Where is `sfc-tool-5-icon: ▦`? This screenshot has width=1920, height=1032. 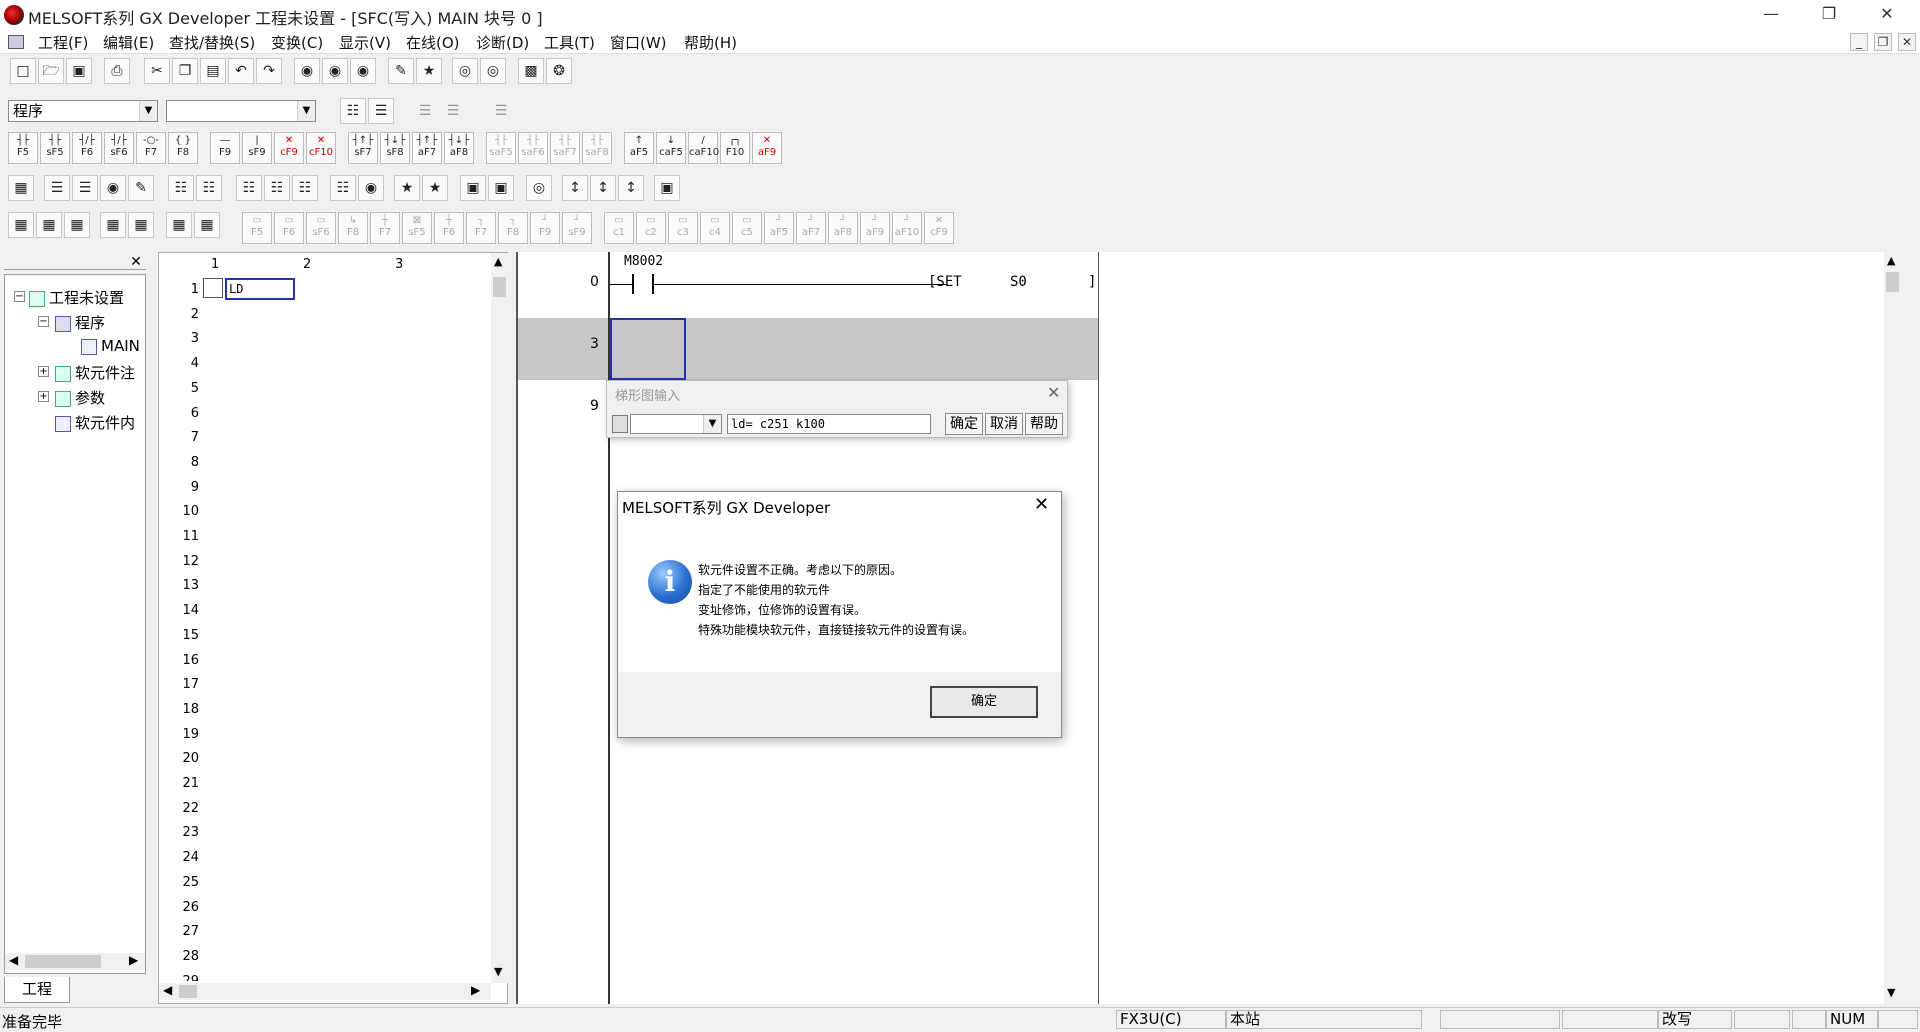 sfc-tool-5-icon: ▦ is located at coordinates (141, 225).